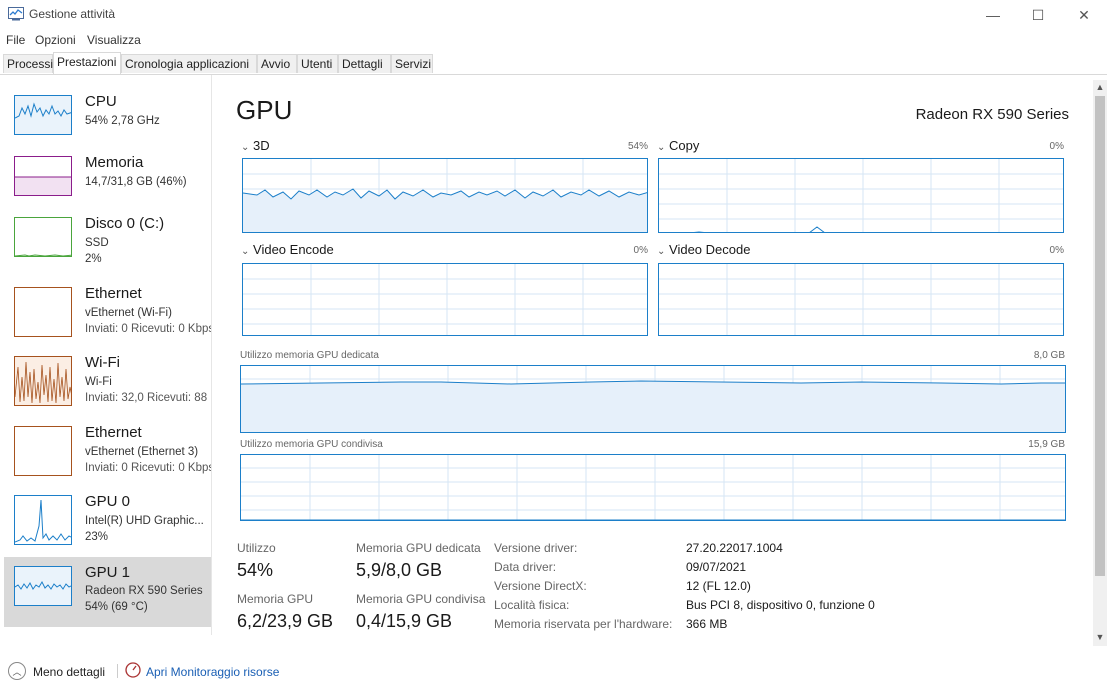 The image size is (1107, 692). I want to click on graph-video-encode, so click(445, 299).